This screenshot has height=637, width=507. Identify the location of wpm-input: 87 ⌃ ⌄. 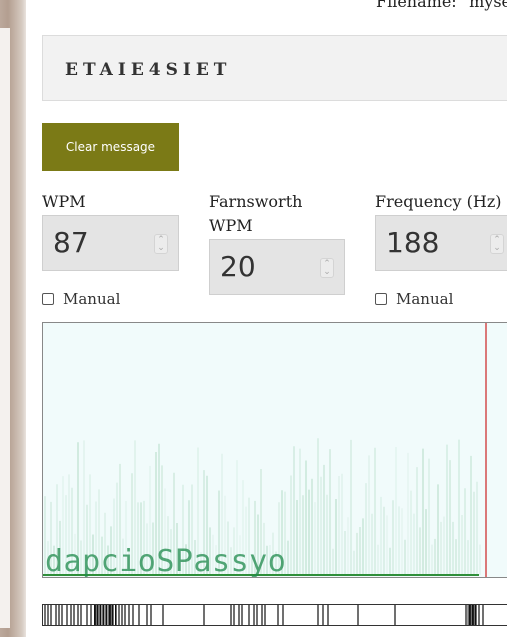
(110, 243).